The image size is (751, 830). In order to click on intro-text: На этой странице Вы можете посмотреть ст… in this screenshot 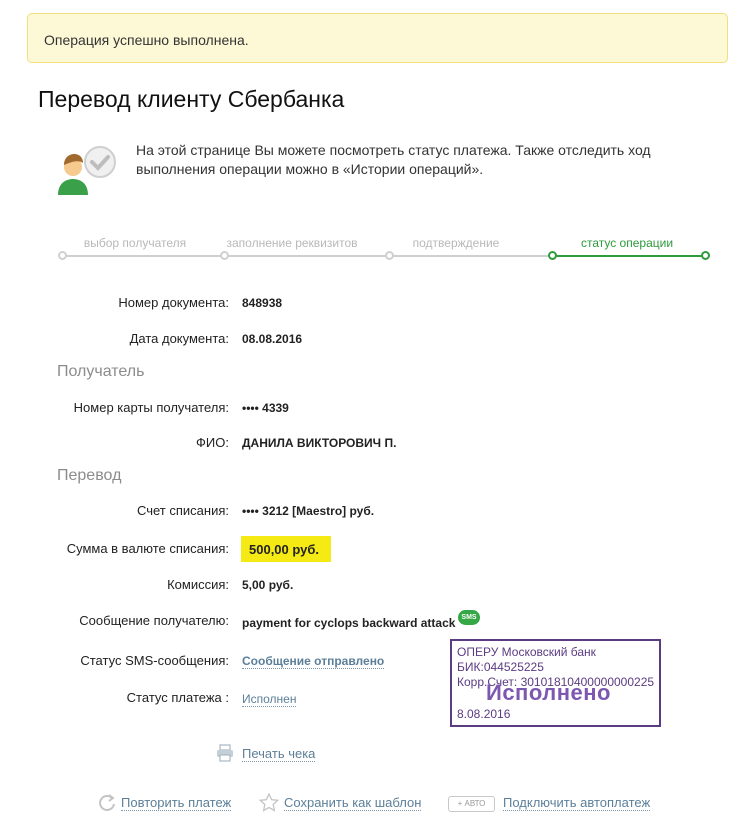, I will do `click(393, 159)`.